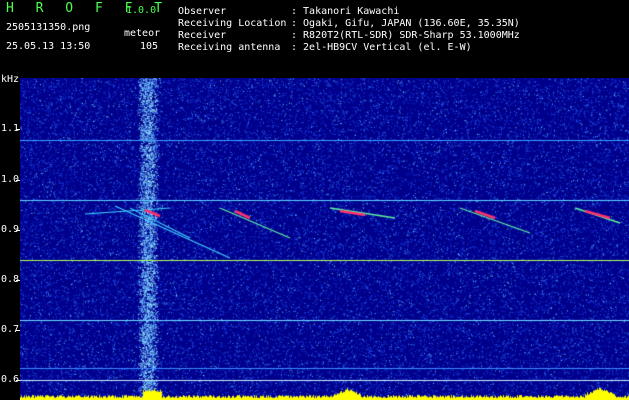 The height and width of the screenshot is (400, 629). Describe the element at coordinates (48, 46) in the screenshot. I see `date-time: 25.05.13 13:50` at that location.